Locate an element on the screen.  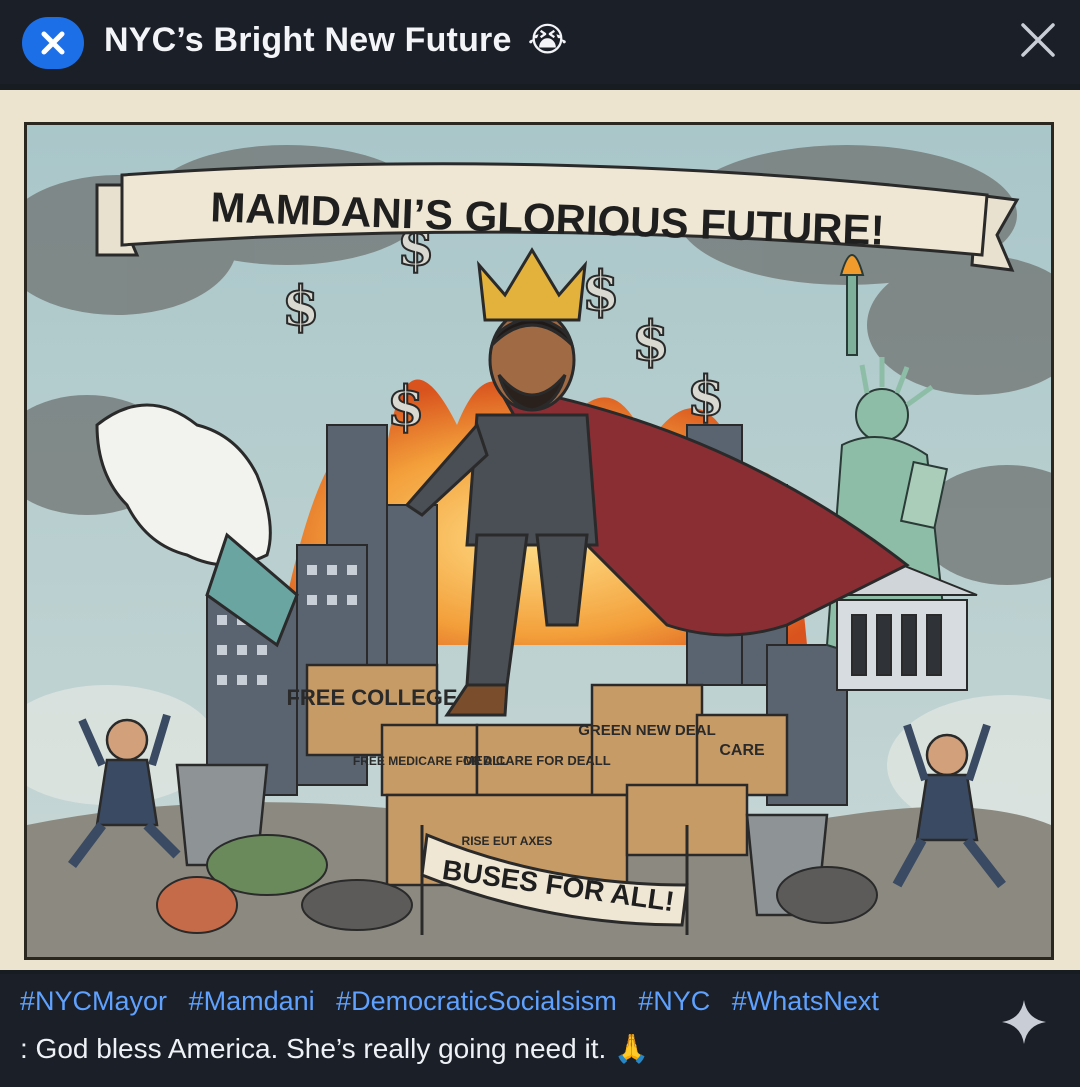
box-label-free-college: FREE COLLEGE is located at coordinates (371, 697).